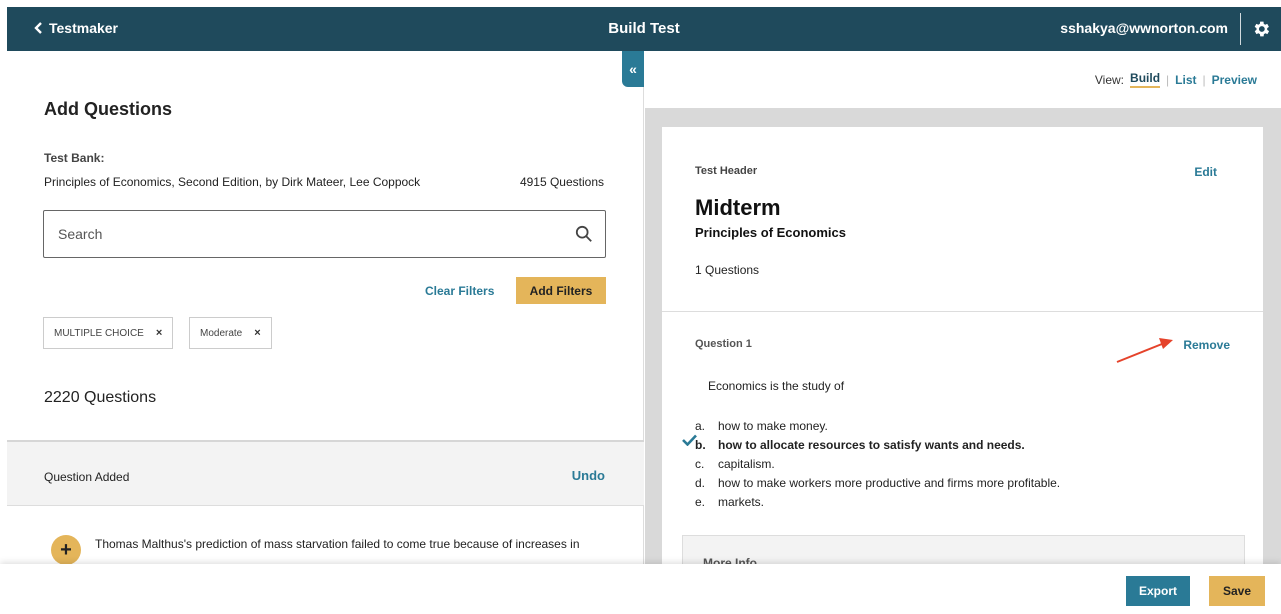  Describe the element at coordinates (1158, 591) in the screenshot. I see `export-button: Export` at that location.